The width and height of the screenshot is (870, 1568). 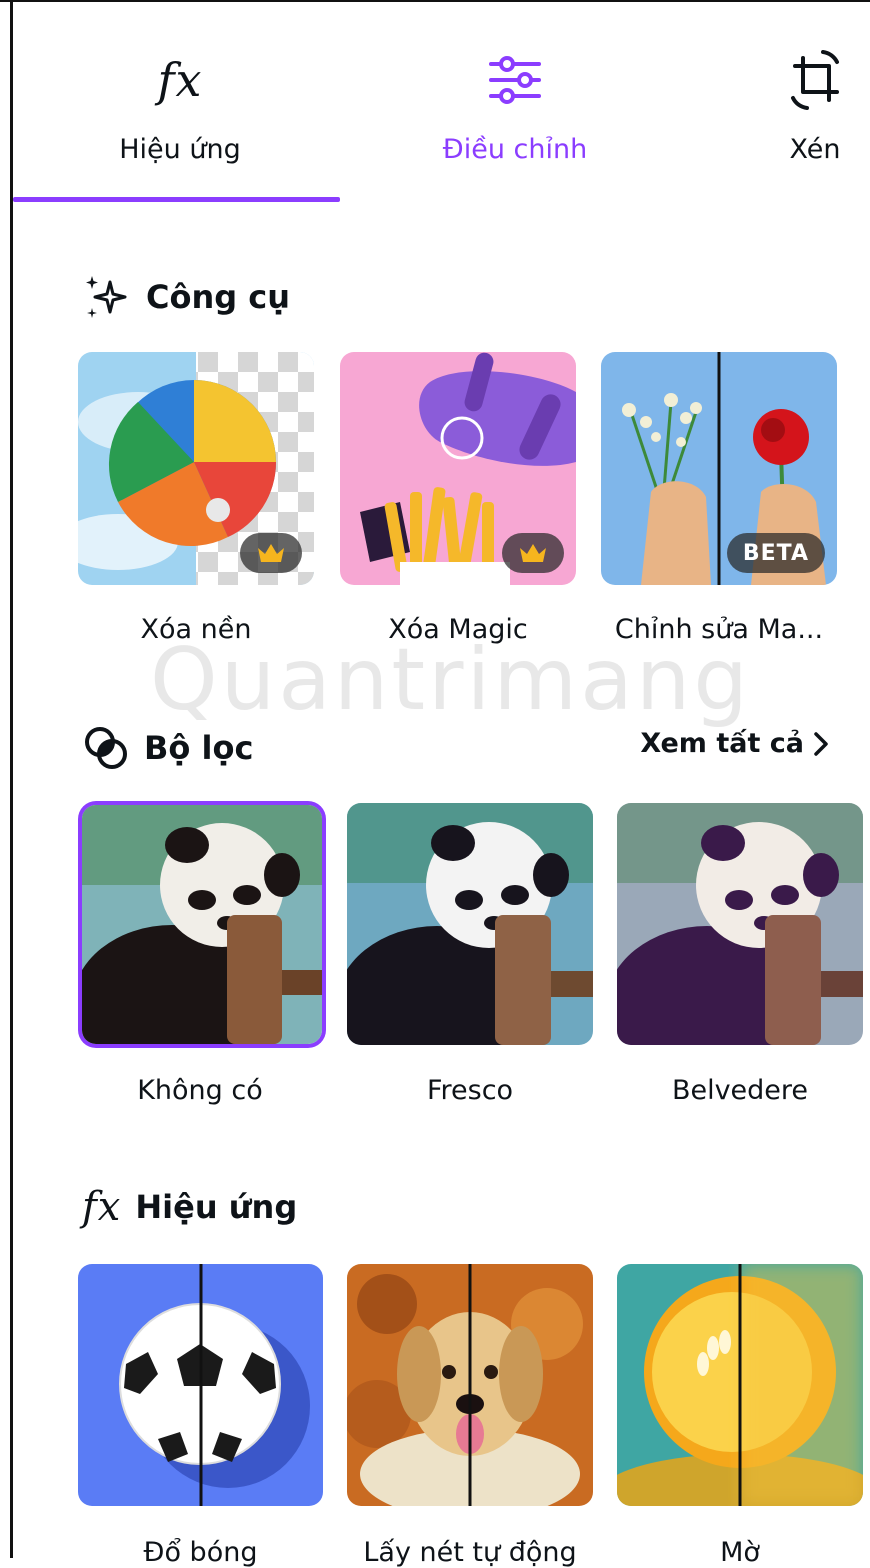 I want to click on filter-icon, so click(x=106, y=748).